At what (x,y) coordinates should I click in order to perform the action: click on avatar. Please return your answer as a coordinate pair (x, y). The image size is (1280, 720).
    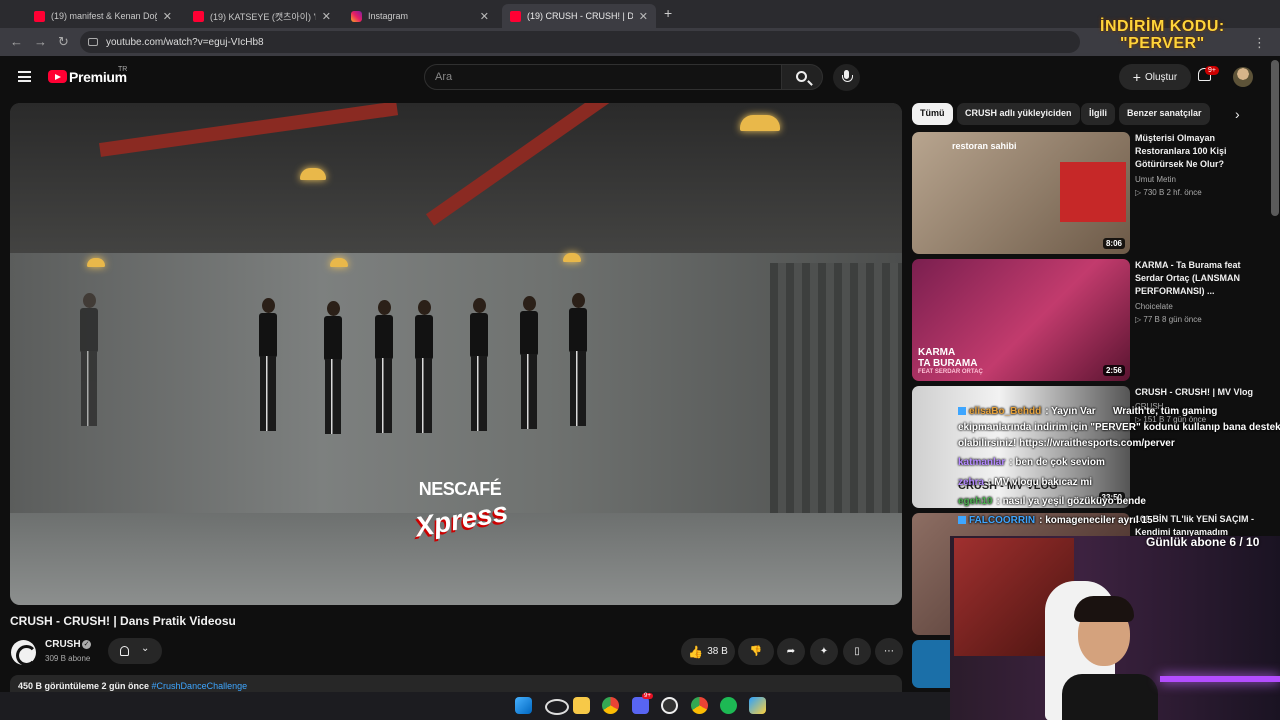
    Looking at the image, I should click on (1243, 77).